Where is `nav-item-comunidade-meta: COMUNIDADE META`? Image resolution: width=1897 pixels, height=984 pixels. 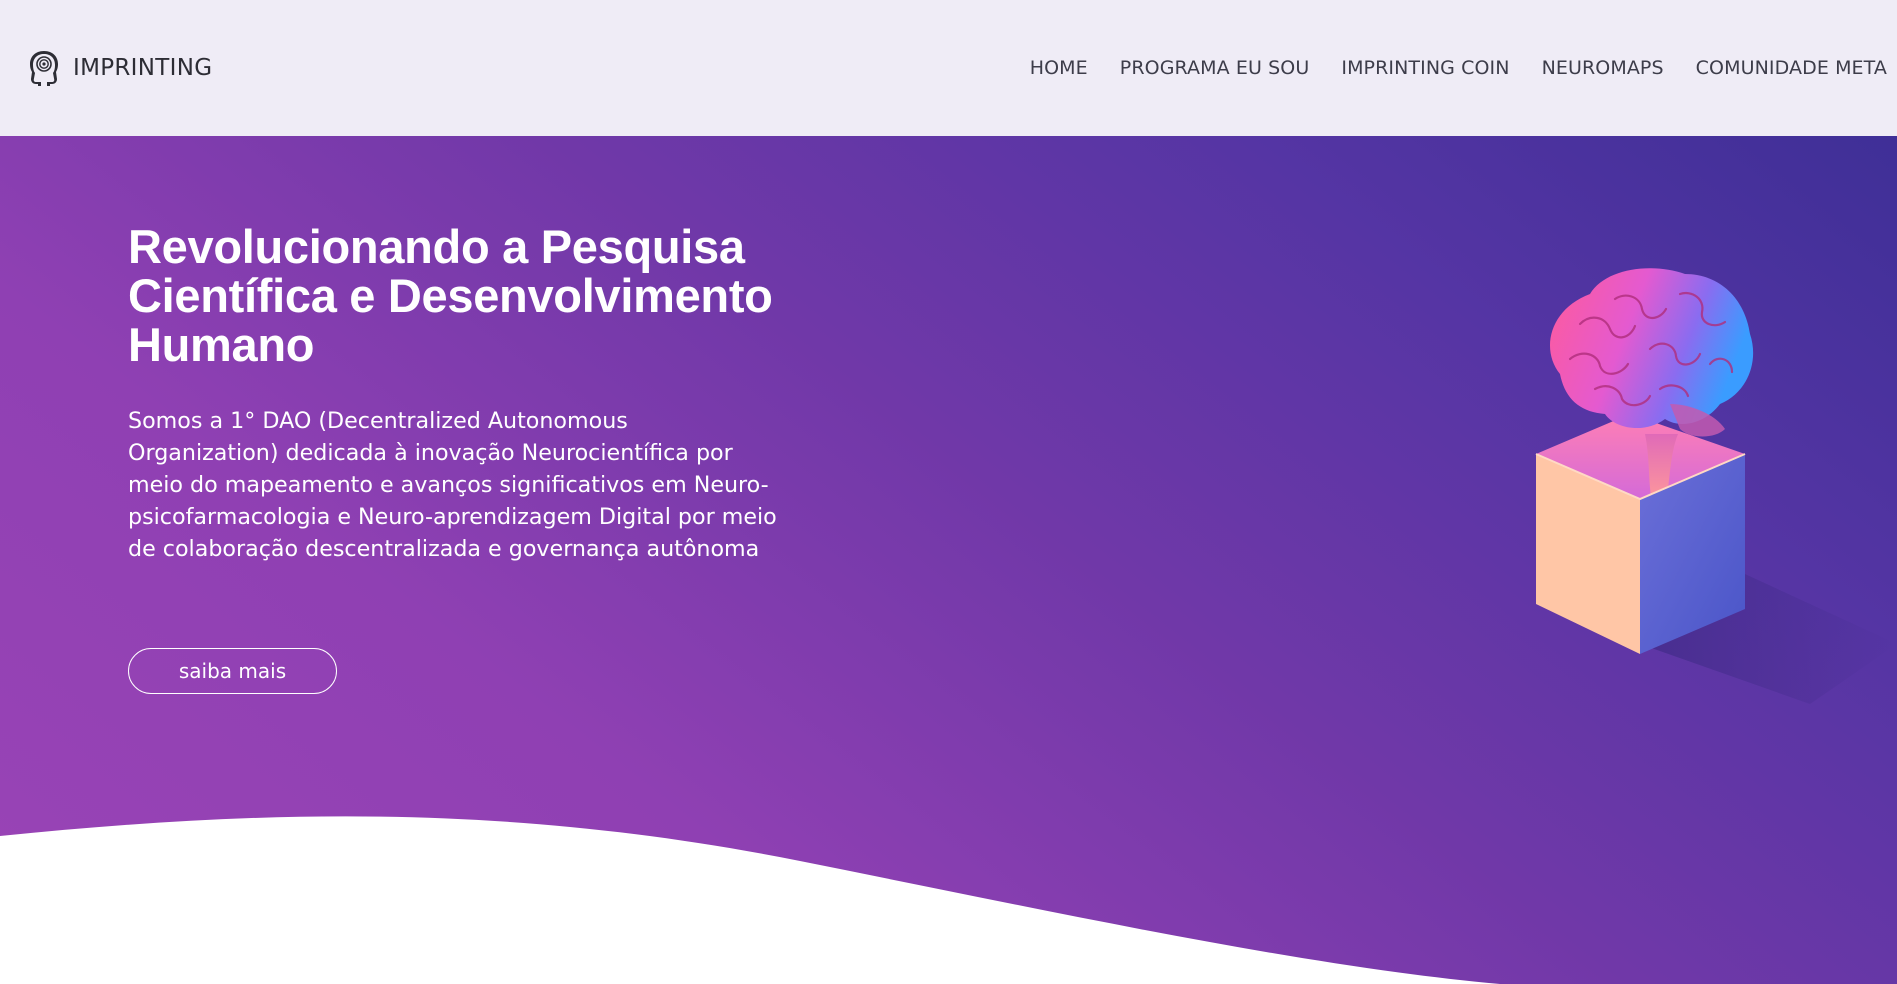 nav-item-comunidade-meta: COMUNIDADE META is located at coordinates (1791, 68).